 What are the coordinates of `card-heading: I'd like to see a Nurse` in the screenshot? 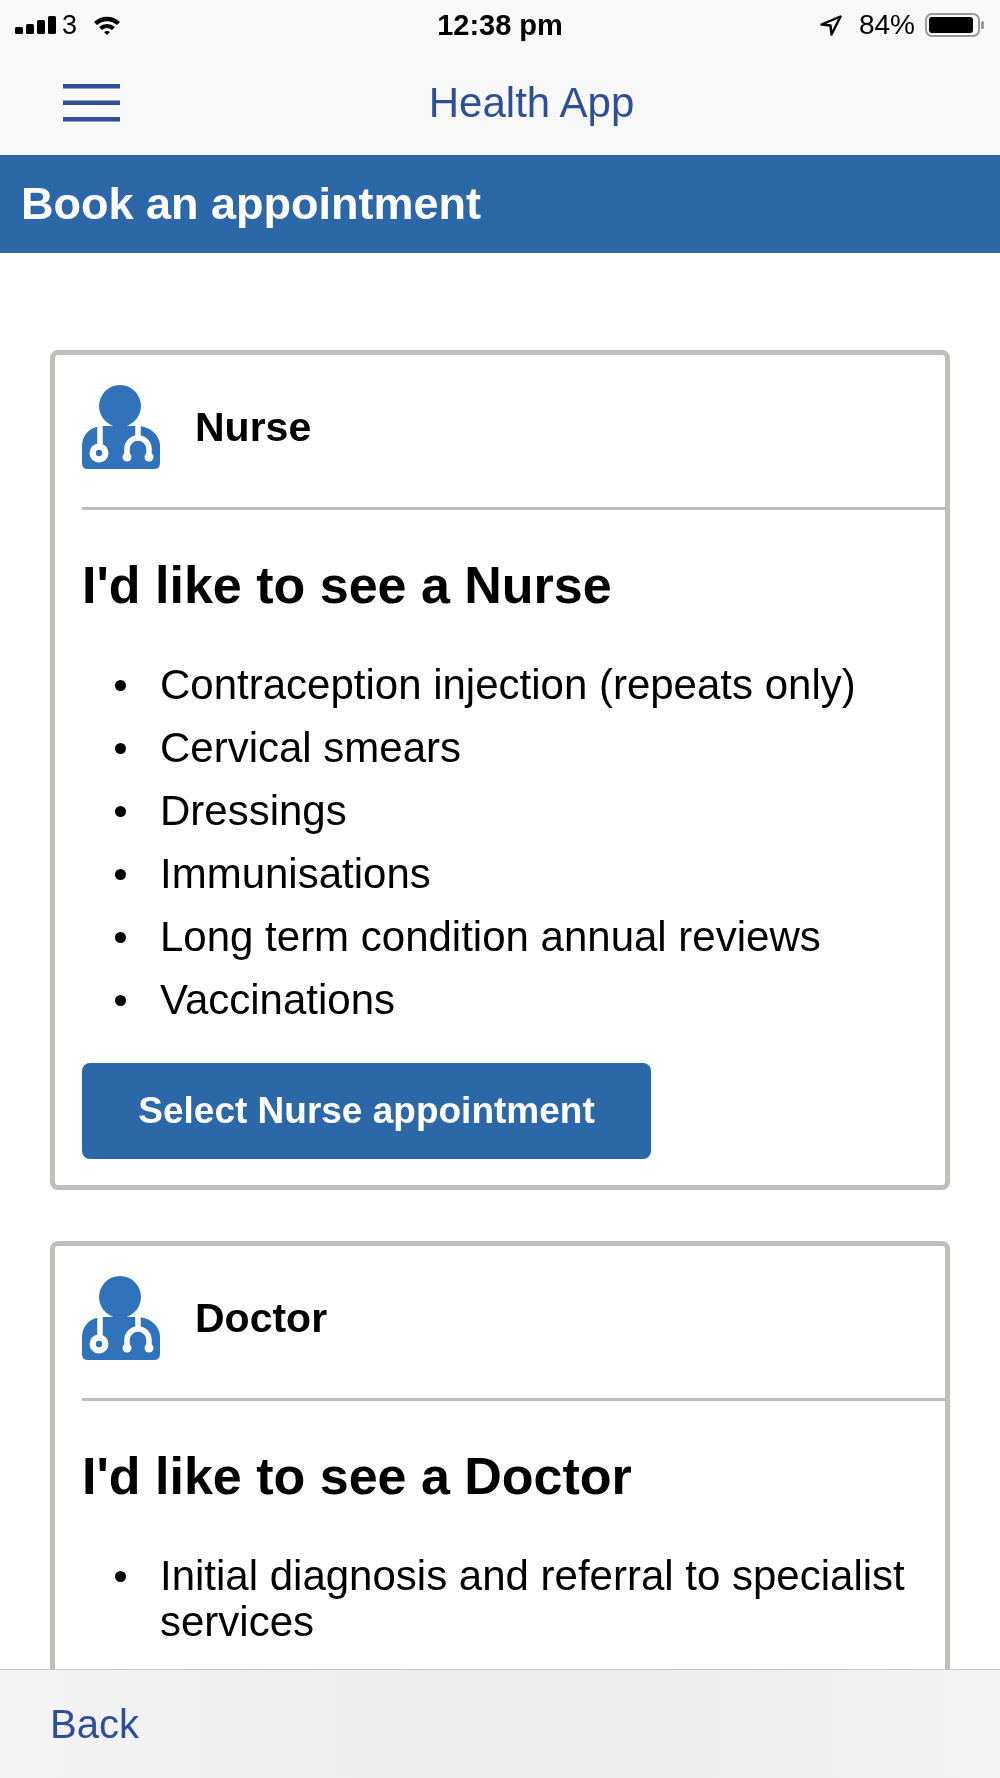 It's located at (347, 585).